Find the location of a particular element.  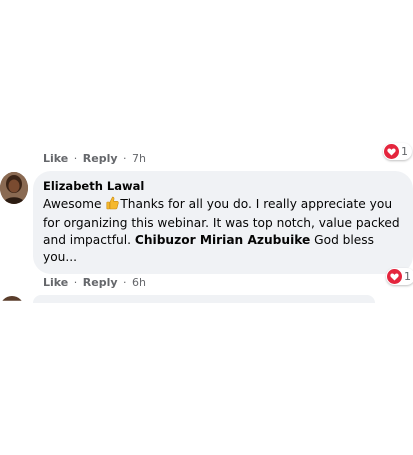

comment-actions-previous: Like · Reply · 7h is located at coordinates (94, 158).